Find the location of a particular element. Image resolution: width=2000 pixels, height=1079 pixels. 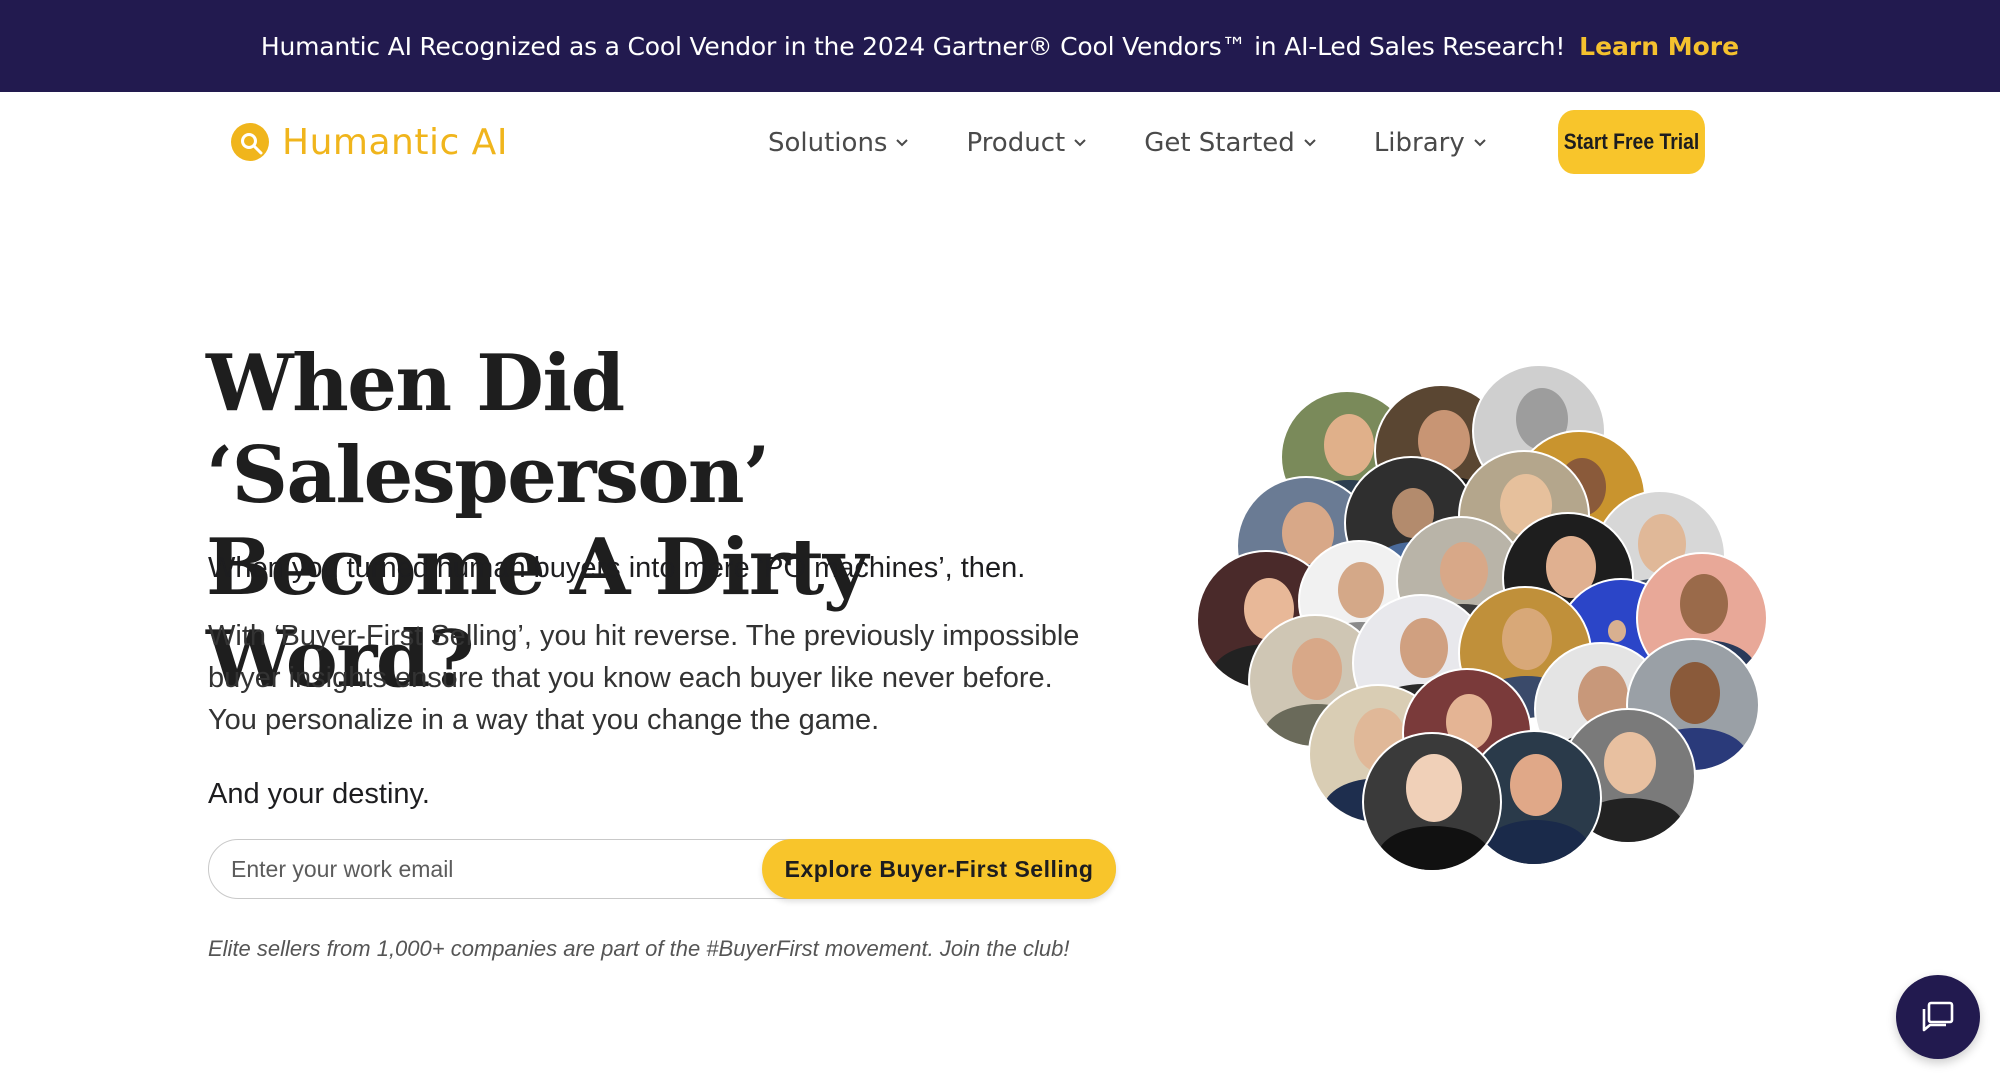

nav-menu: Solutions Product Get Started Library is located at coordinates (1156, 143).